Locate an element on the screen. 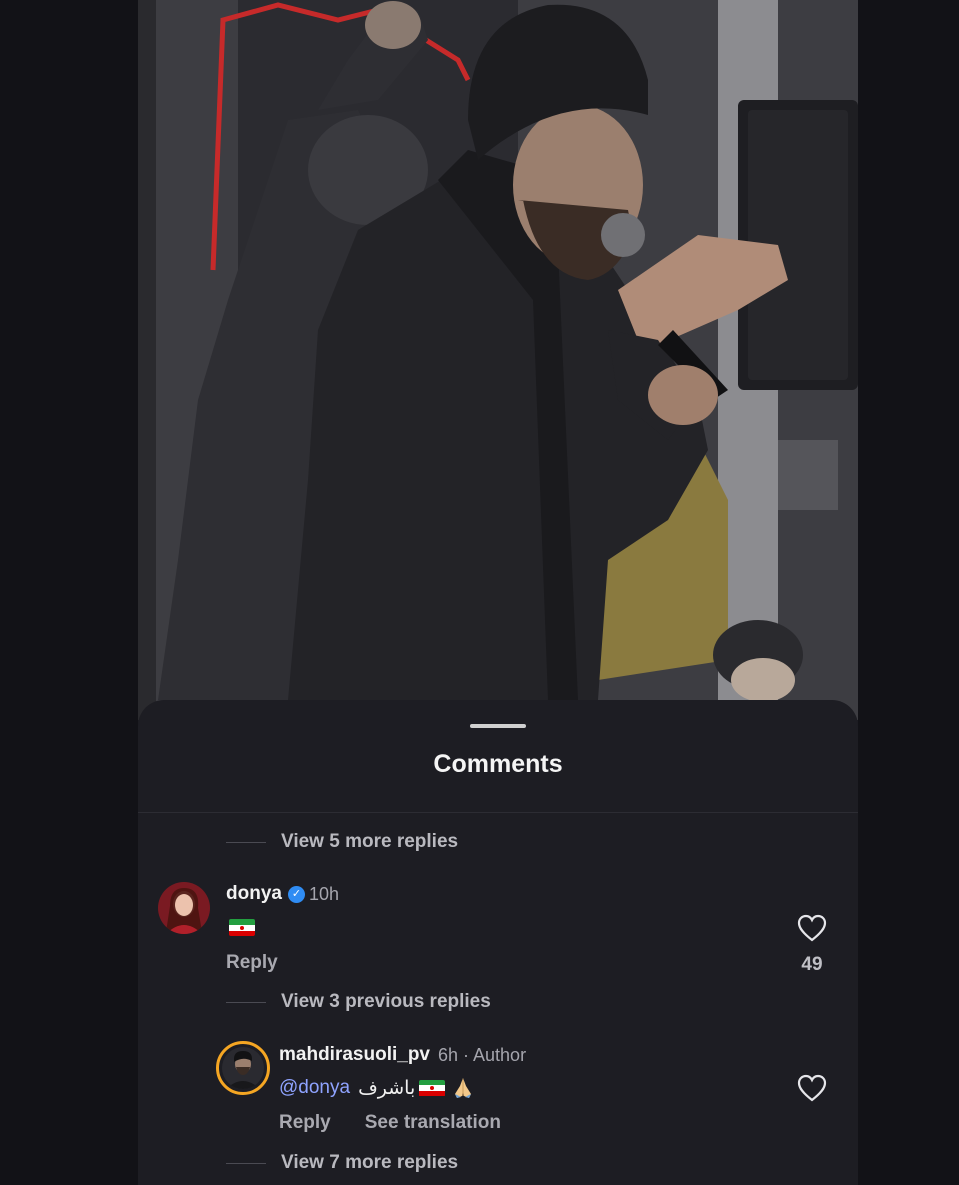  comment-username: donya is located at coordinates (254, 894).